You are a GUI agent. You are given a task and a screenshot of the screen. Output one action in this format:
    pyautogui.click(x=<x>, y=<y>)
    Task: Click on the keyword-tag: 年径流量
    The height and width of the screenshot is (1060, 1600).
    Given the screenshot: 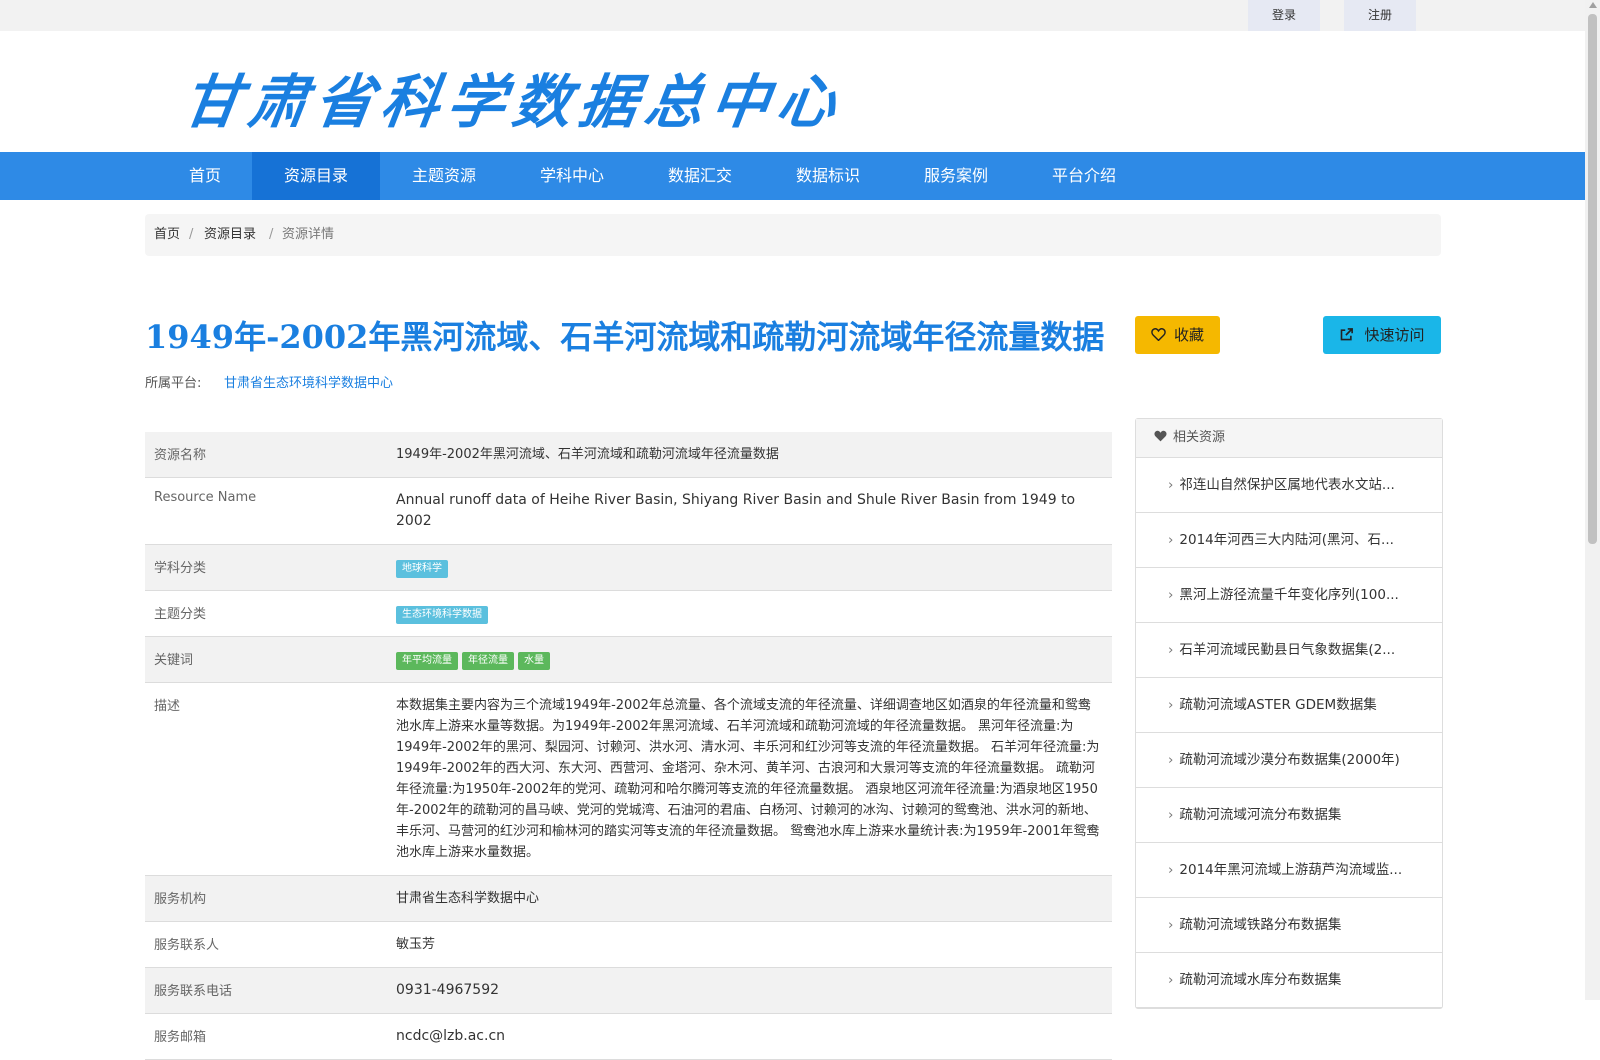 What is the action you would take?
    pyautogui.click(x=488, y=661)
    